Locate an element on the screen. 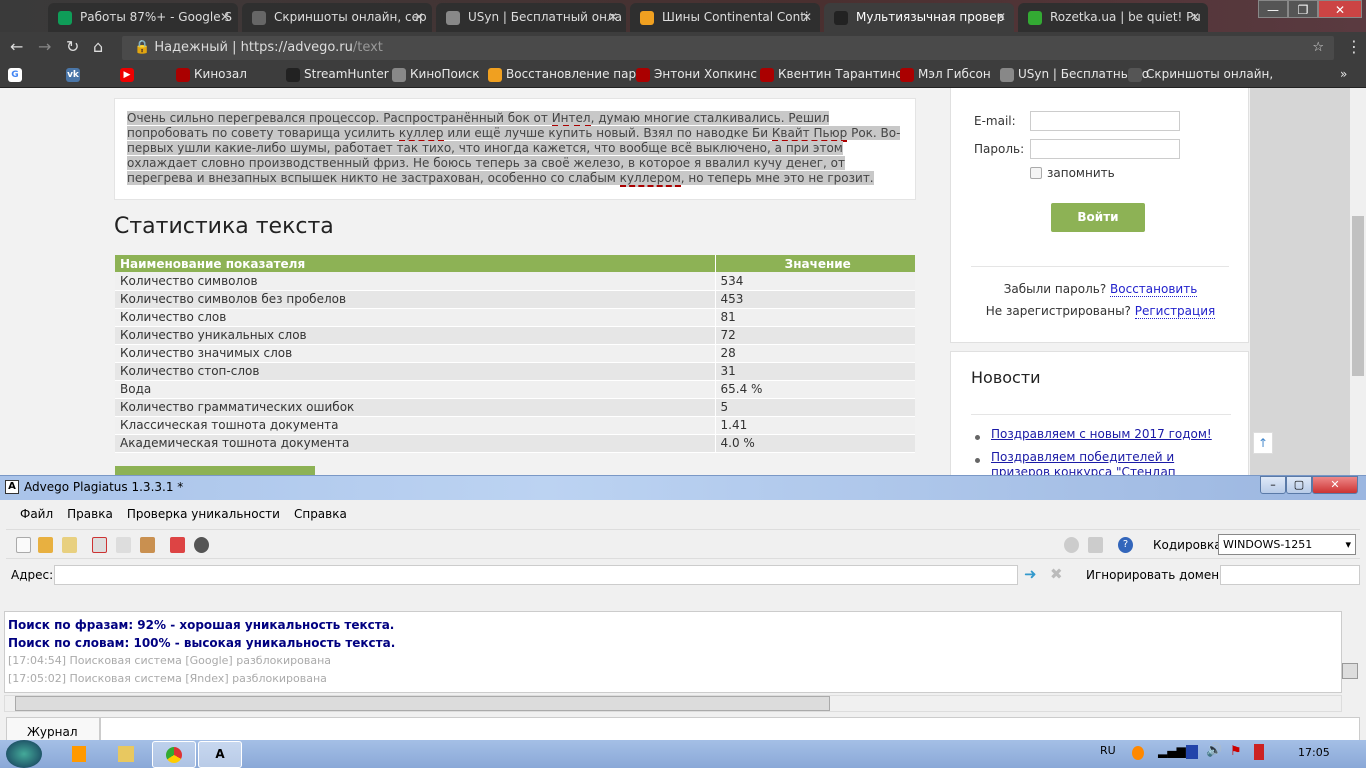 The height and width of the screenshot is (768, 1366). address-bar: 🔒 Надежный | https://advego.ru/text ☆ is located at coordinates (728, 48).